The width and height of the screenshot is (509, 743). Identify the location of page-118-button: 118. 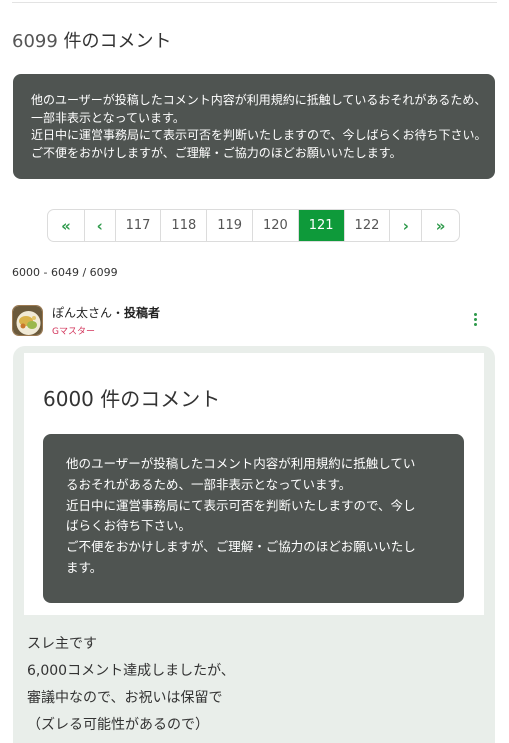
(184, 225).